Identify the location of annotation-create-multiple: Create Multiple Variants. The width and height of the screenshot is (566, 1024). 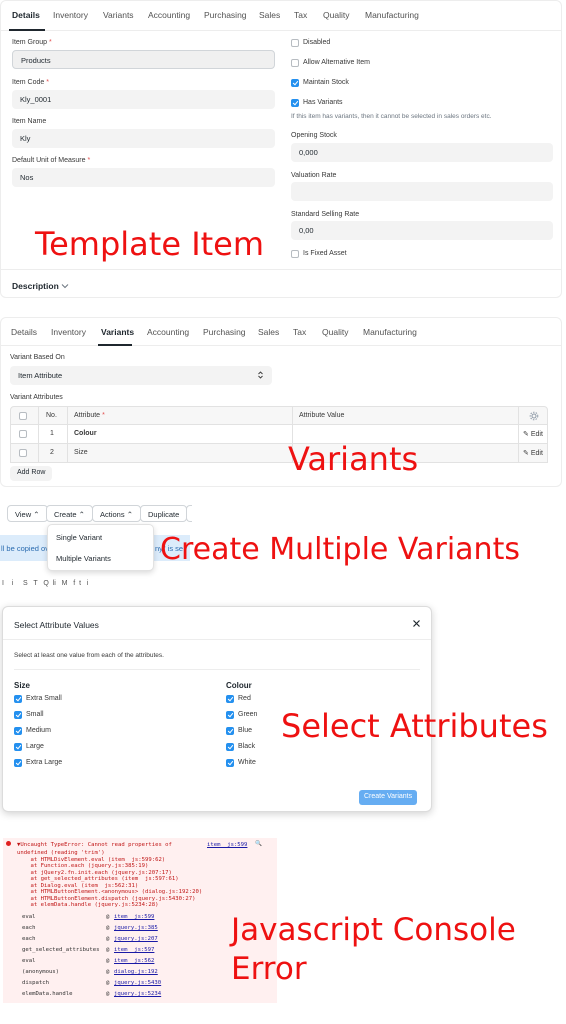
(340, 549).